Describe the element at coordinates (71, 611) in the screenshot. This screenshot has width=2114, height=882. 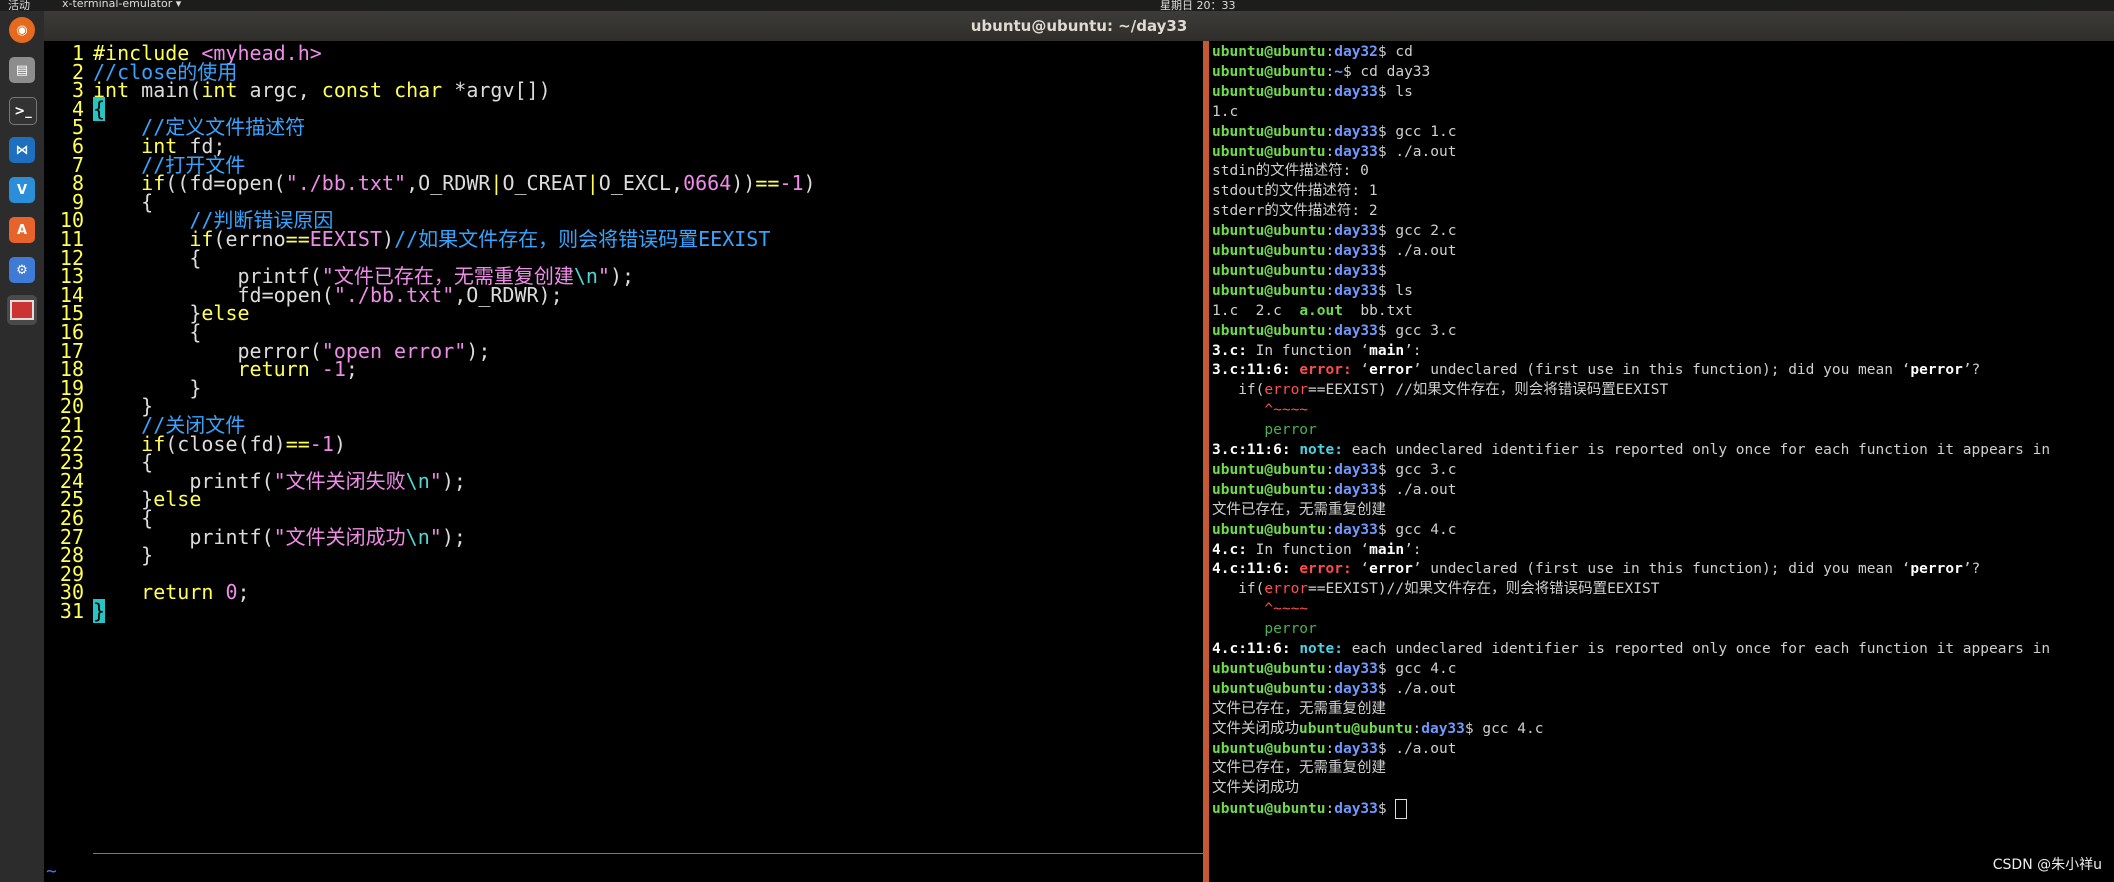
I see `line-number: 31` at that location.